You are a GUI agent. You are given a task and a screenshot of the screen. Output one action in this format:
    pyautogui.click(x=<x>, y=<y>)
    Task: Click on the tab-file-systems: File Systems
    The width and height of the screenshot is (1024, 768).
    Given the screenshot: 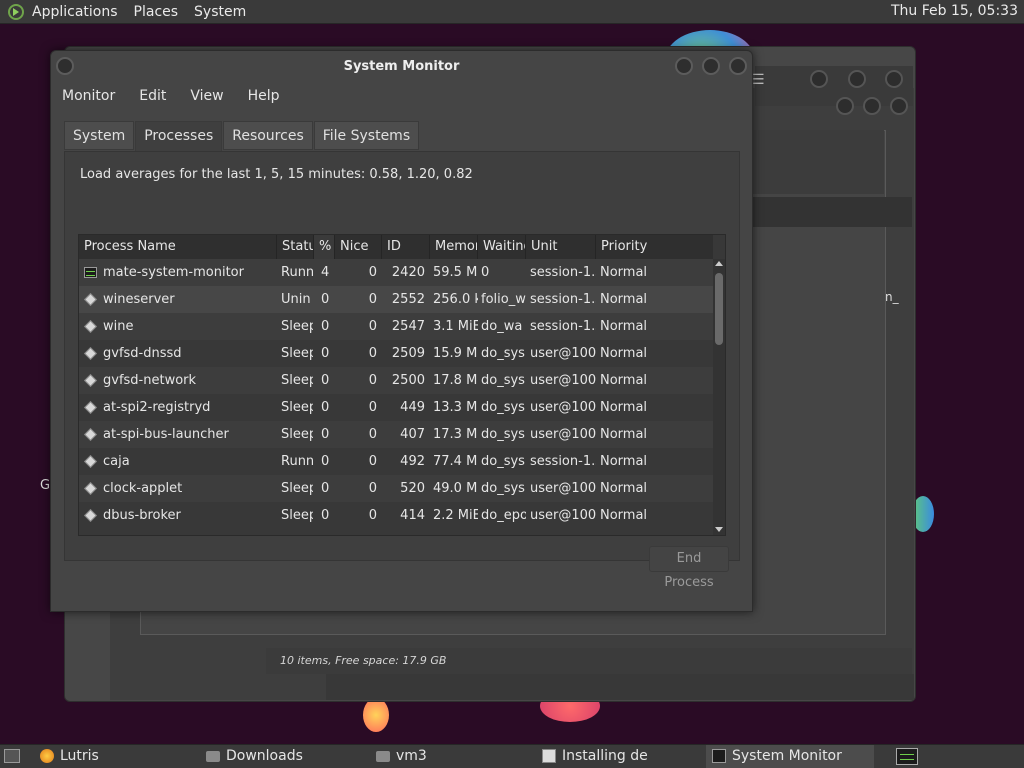 What is the action you would take?
    pyautogui.click(x=366, y=135)
    